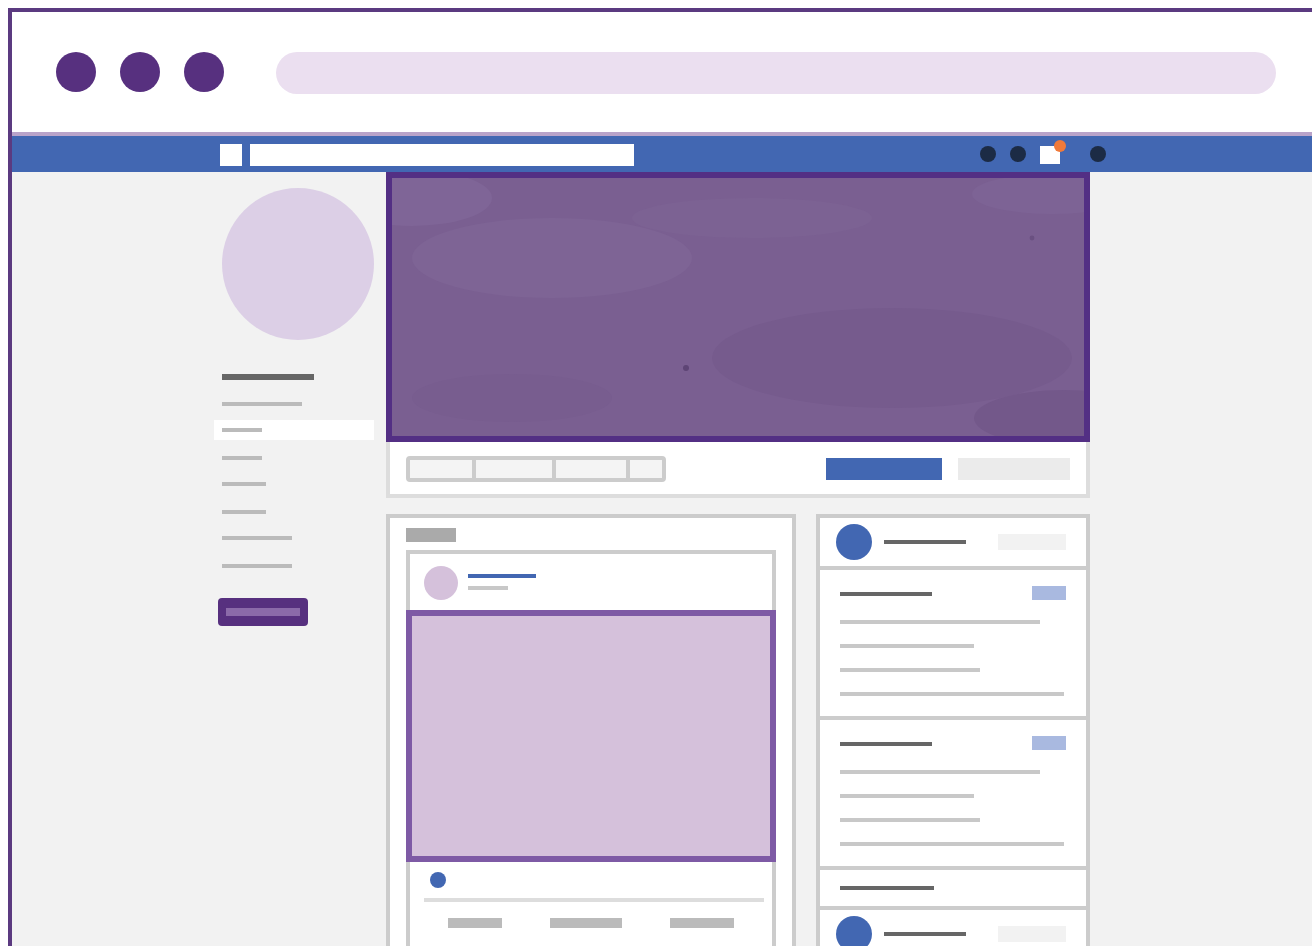  Describe the element at coordinates (431, 535) in the screenshot. I see `placeholder-heading` at that location.